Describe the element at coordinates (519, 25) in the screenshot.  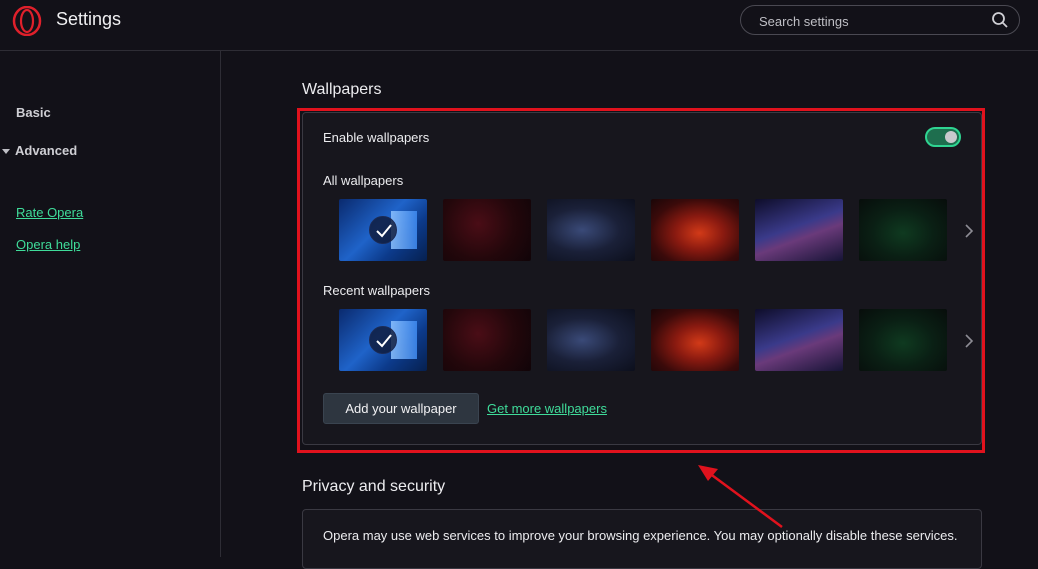
I see `top-bar: Settings` at that location.